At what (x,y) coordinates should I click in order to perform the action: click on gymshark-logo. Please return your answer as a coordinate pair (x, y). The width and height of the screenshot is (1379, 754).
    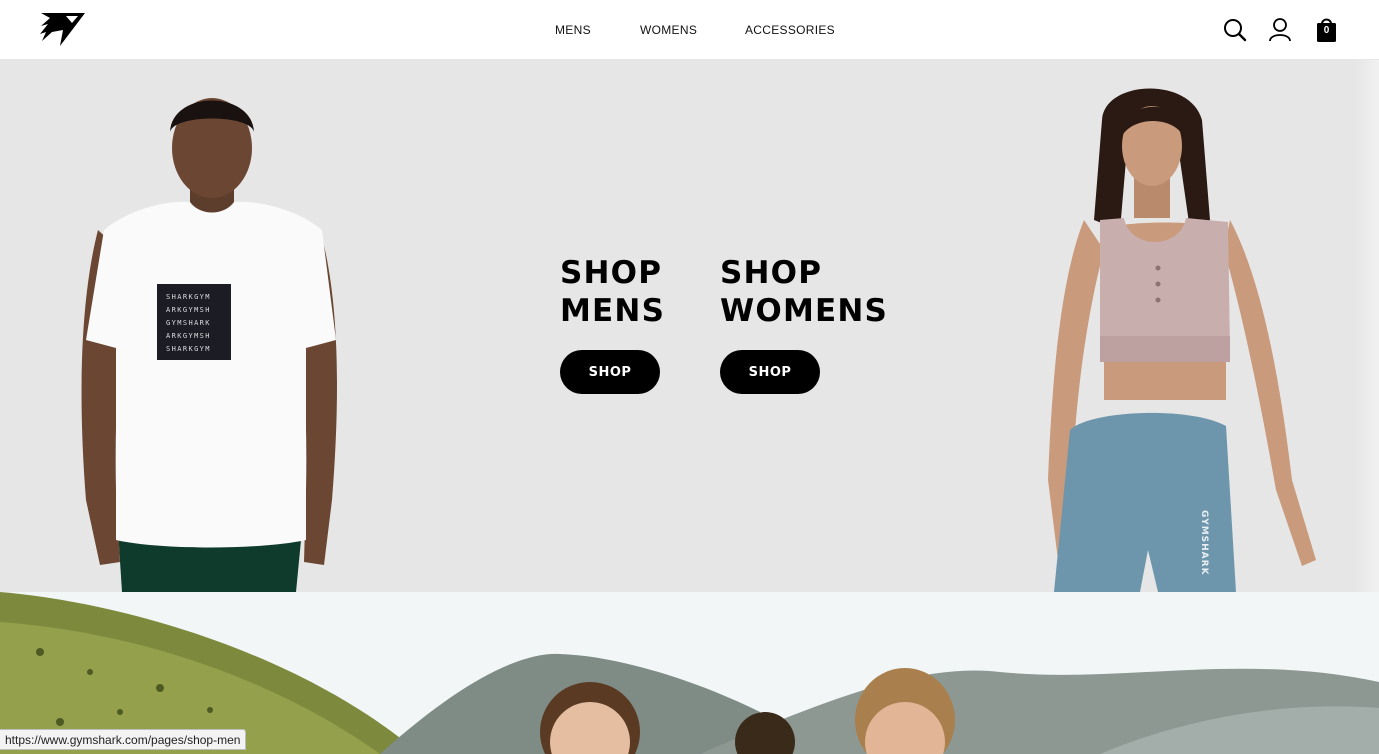
    Looking at the image, I should click on (63, 29).